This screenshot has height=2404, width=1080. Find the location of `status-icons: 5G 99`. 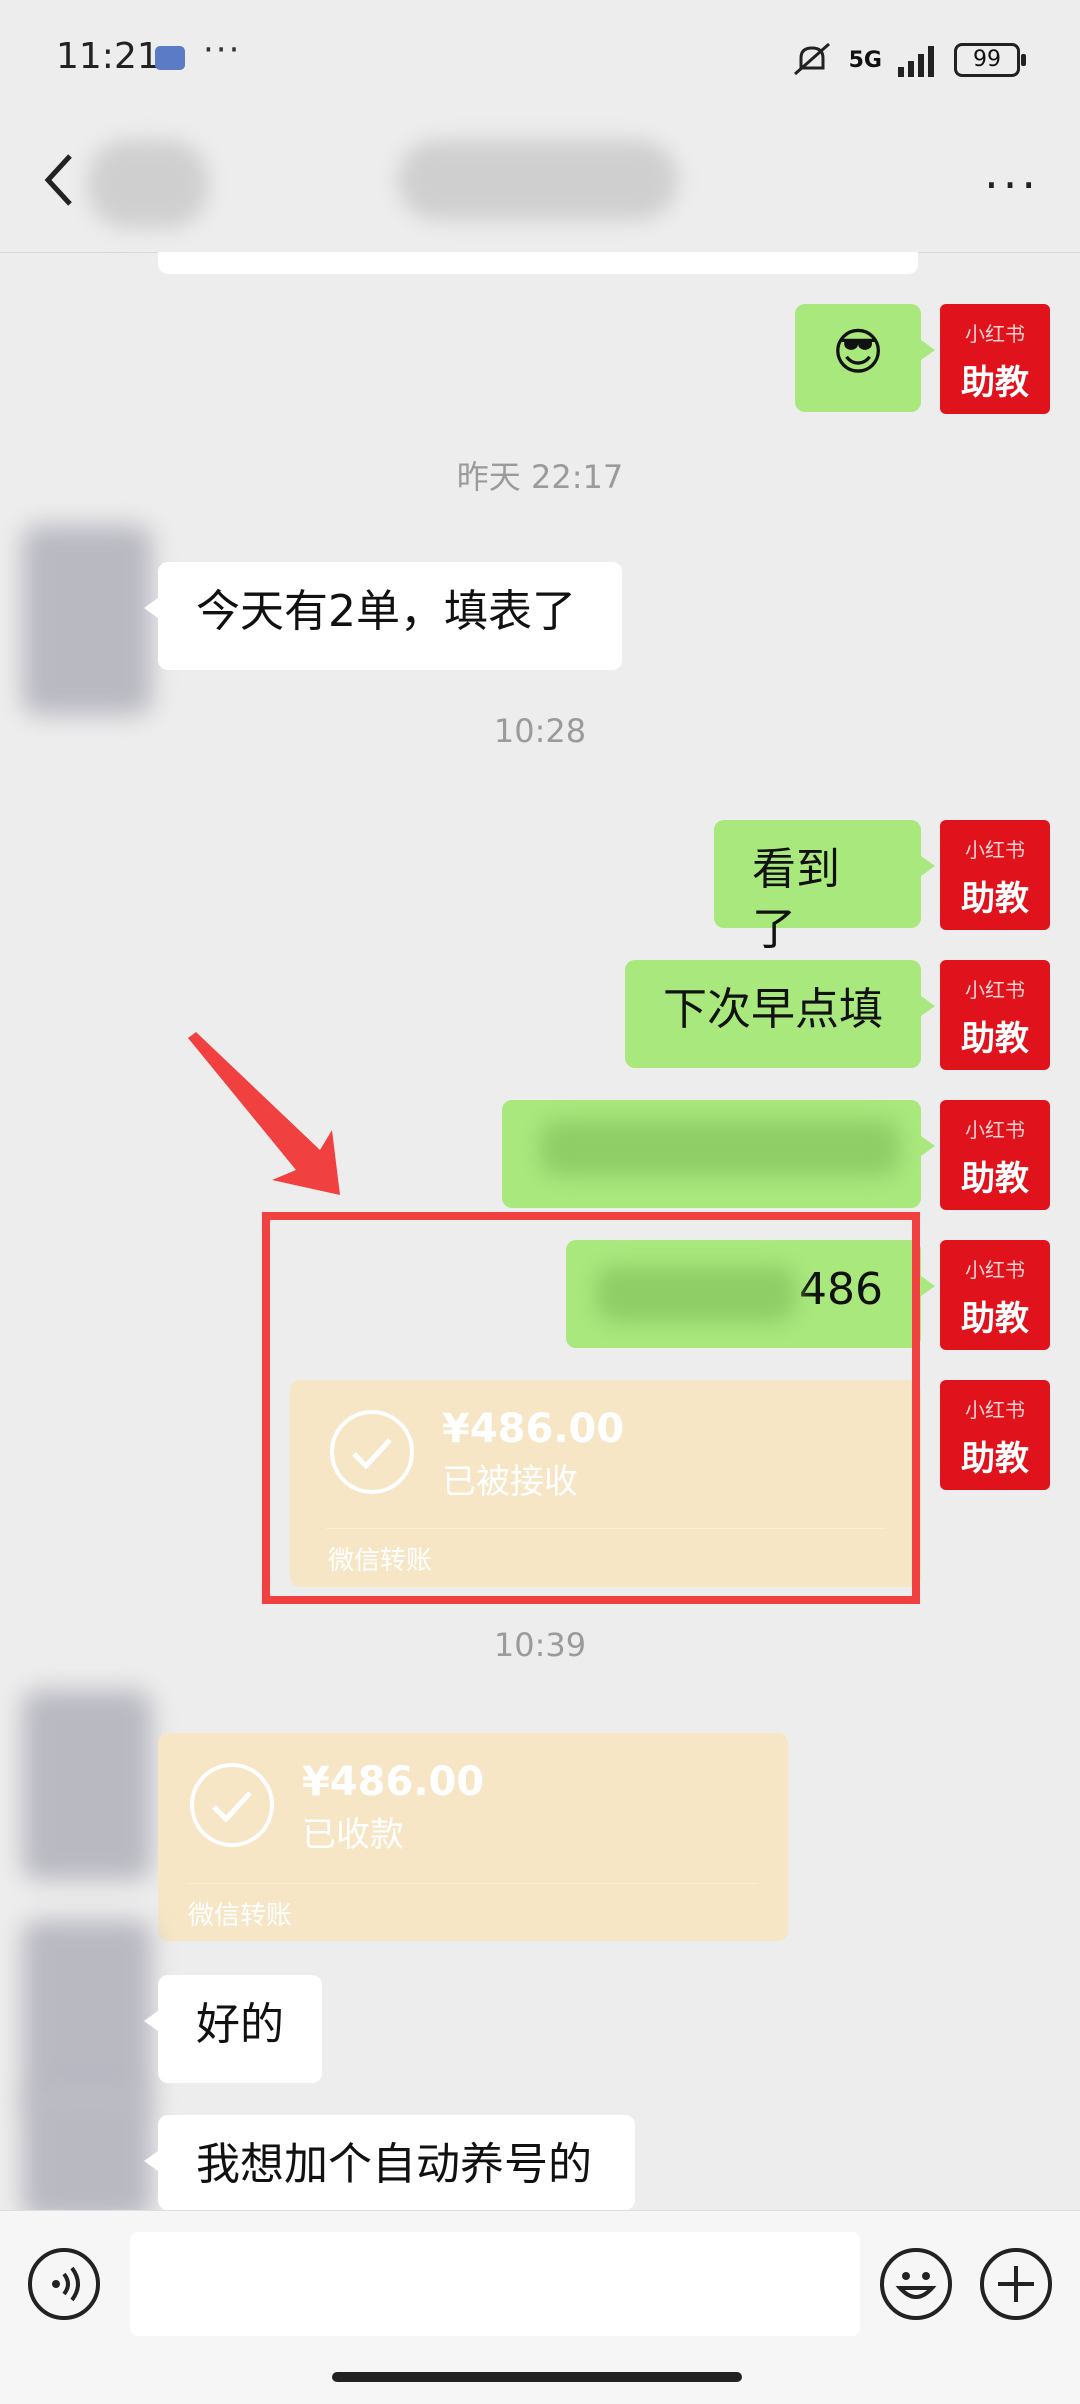

status-icons: 5G 99 is located at coordinates (907, 60).